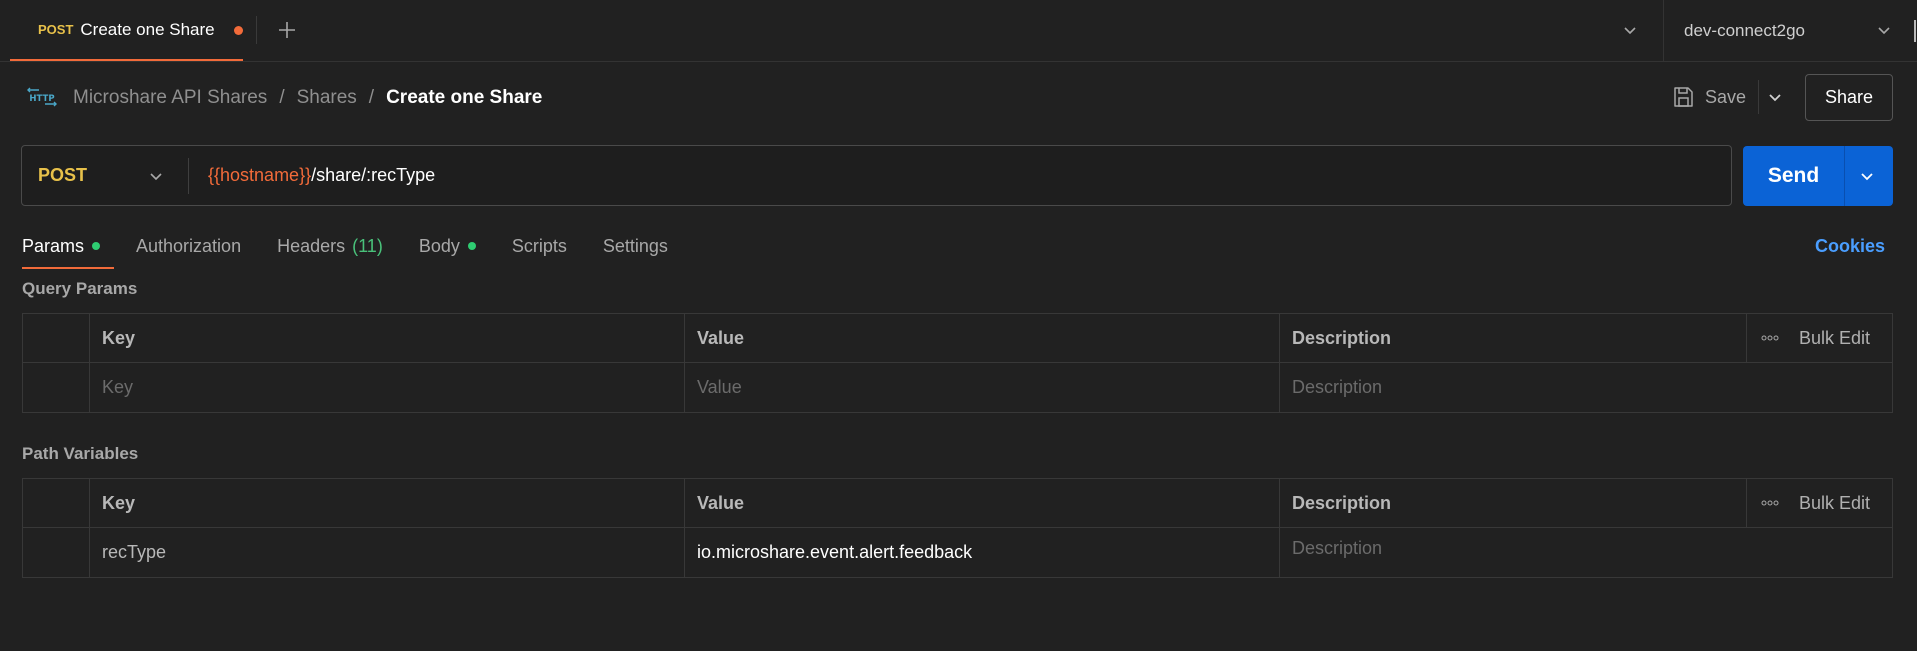  I want to click on tab-scripts: Scripts, so click(539, 246).